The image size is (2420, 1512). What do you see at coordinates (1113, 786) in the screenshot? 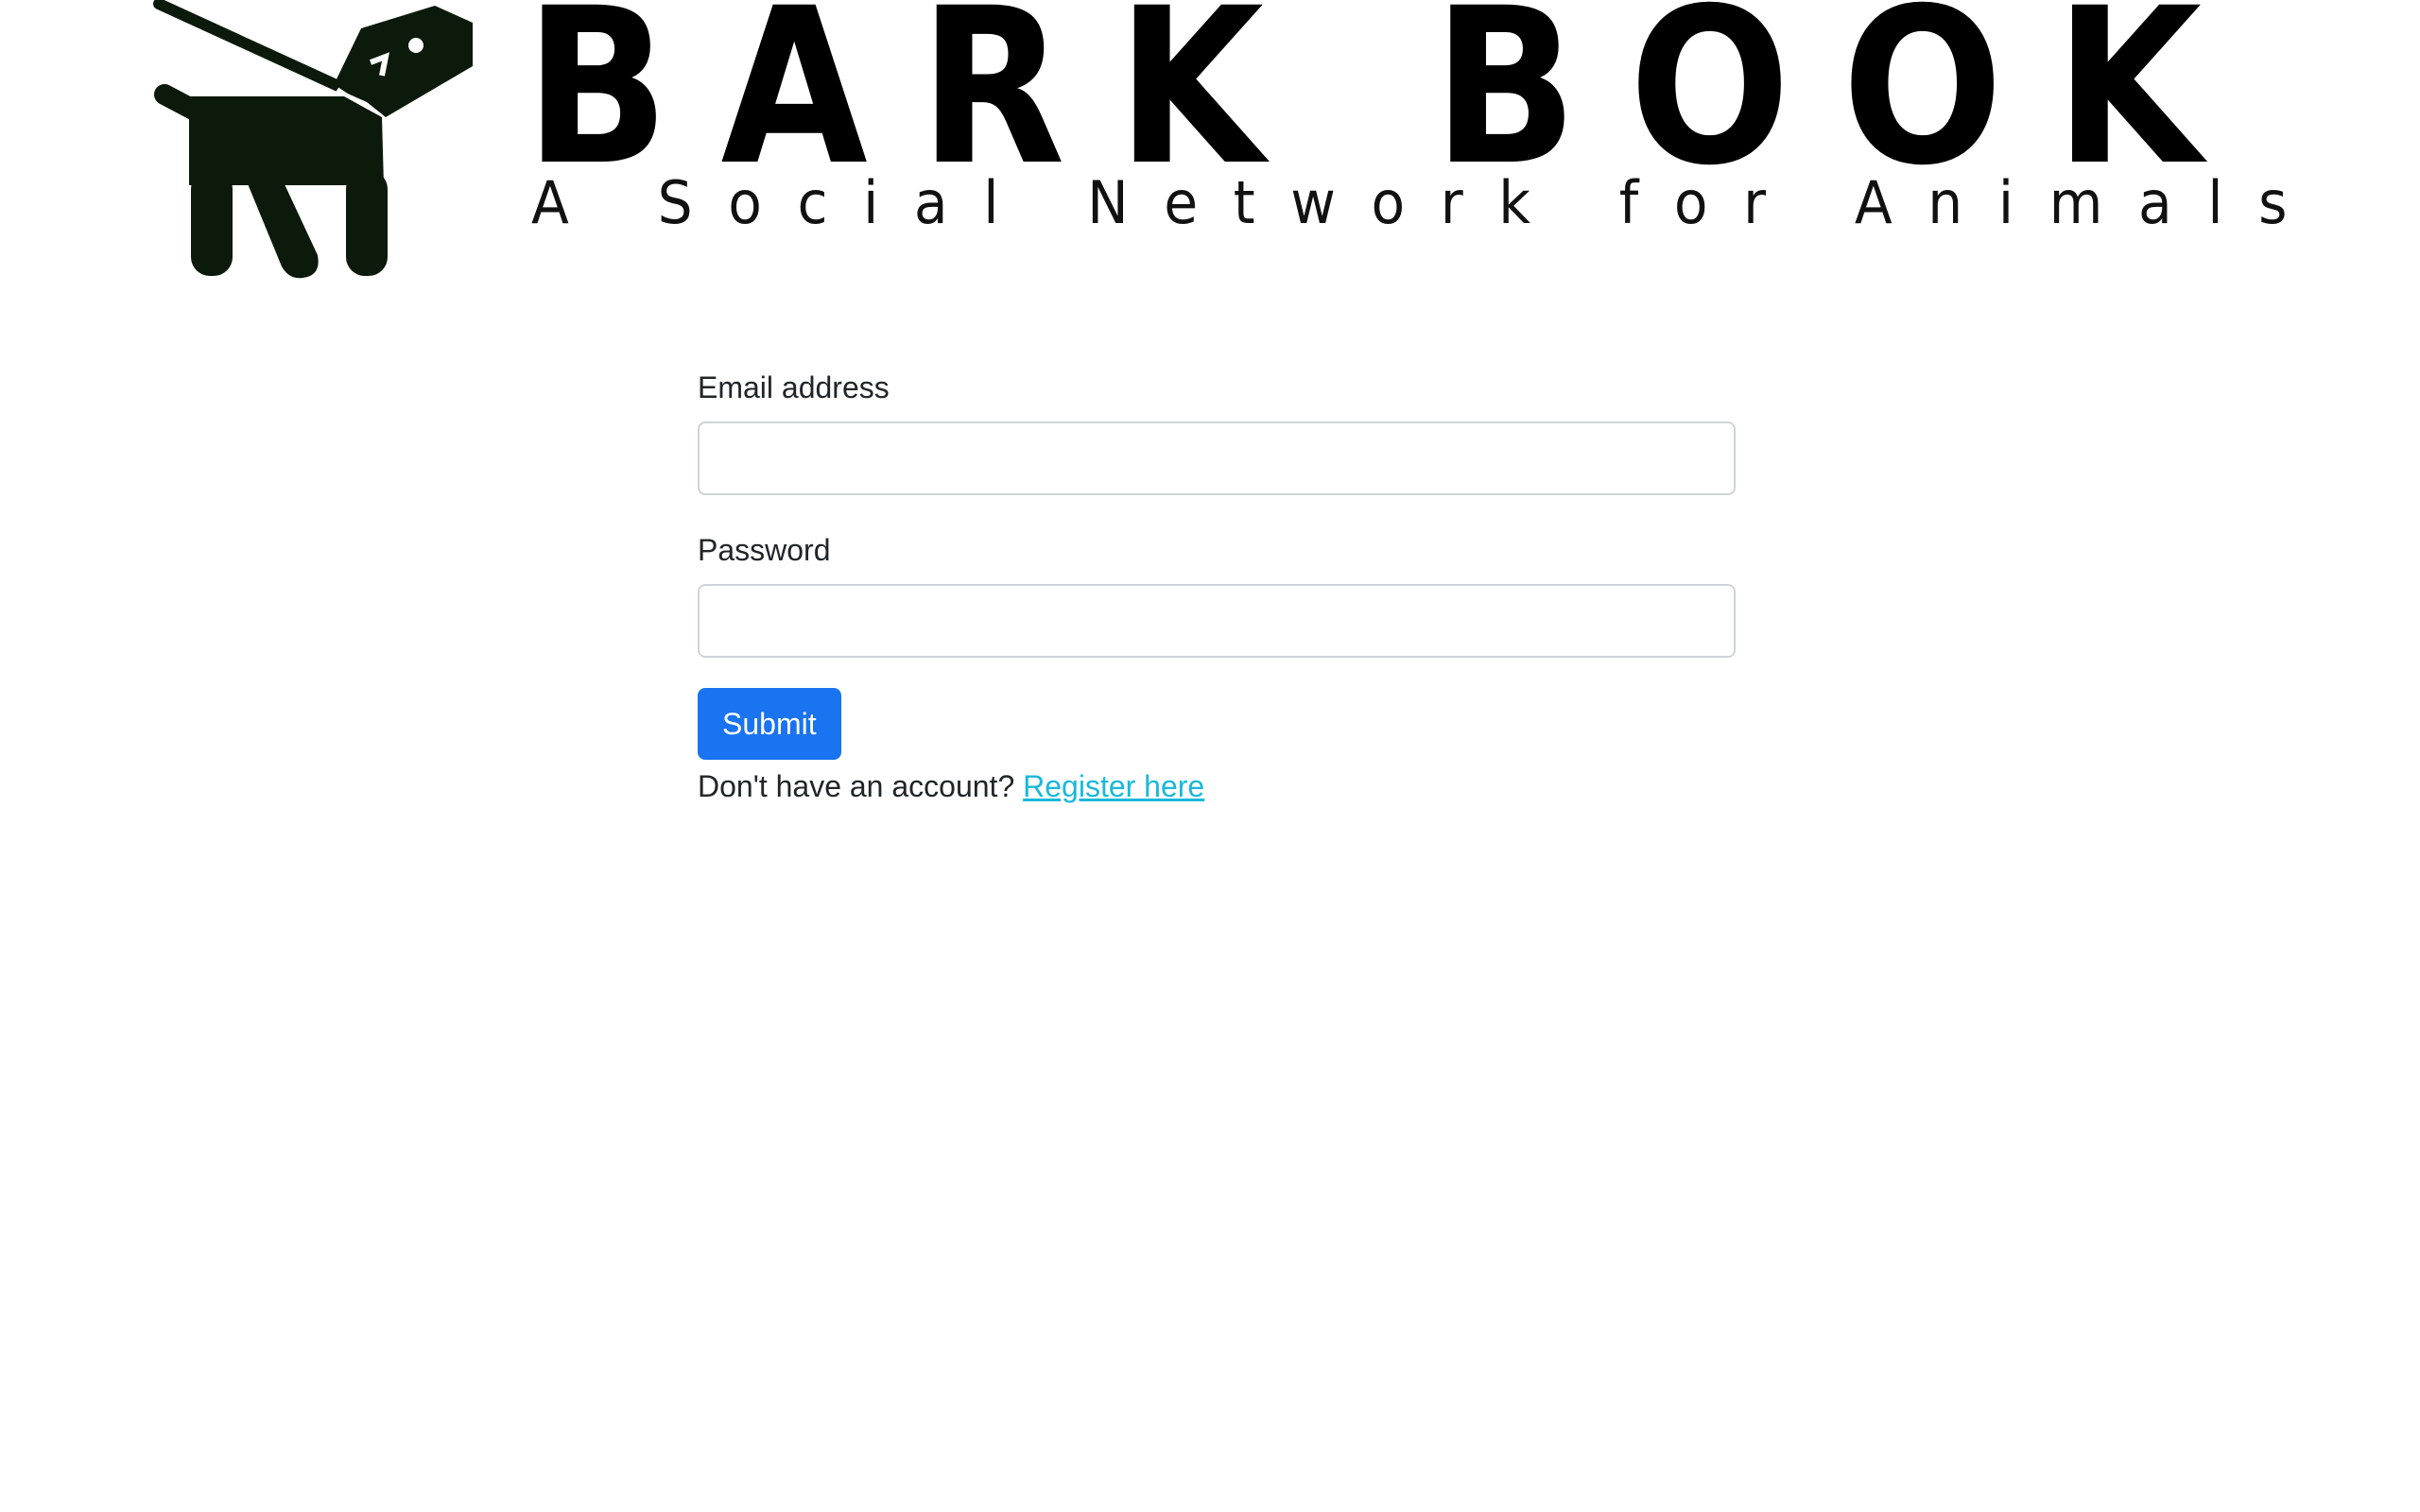
I see `register-link: Register here` at bounding box center [1113, 786].